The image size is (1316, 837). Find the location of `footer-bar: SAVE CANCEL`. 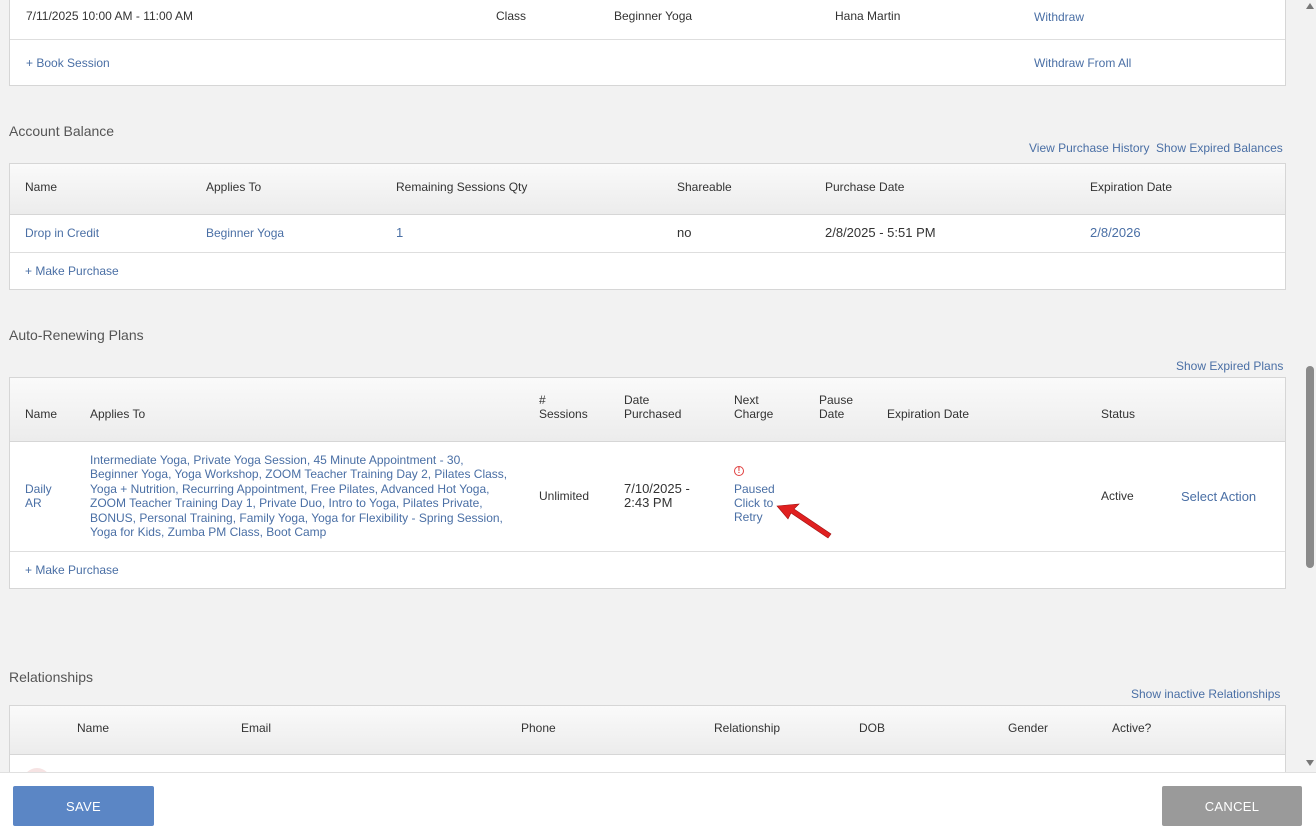

footer-bar: SAVE CANCEL is located at coordinates (658, 804).